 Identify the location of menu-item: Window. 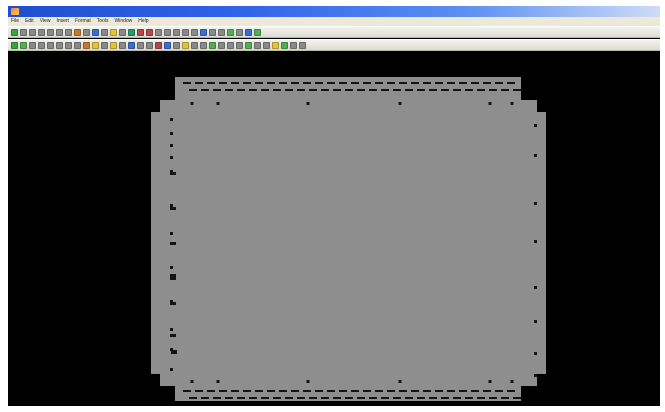
(123, 21).